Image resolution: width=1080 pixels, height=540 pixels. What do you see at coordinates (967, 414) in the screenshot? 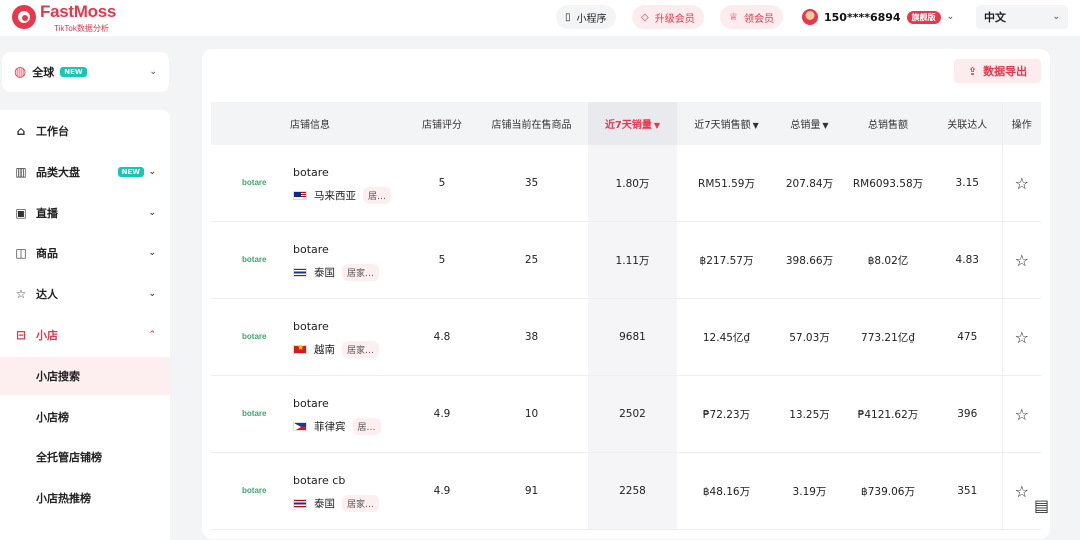
I see `creators-cell: 396` at bounding box center [967, 414].